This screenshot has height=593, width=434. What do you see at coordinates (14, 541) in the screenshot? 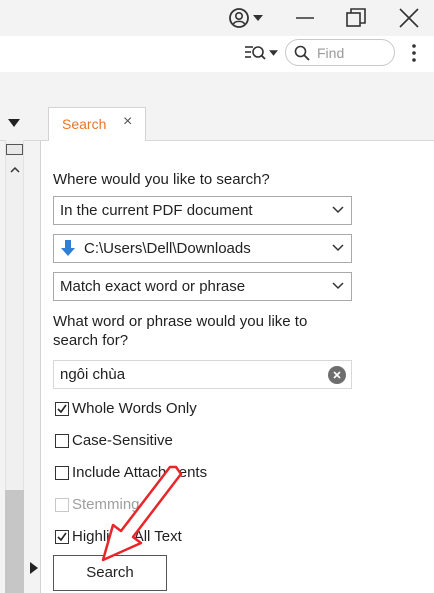
I see `scrollbar-thumb` at bounding box center [14, 541].